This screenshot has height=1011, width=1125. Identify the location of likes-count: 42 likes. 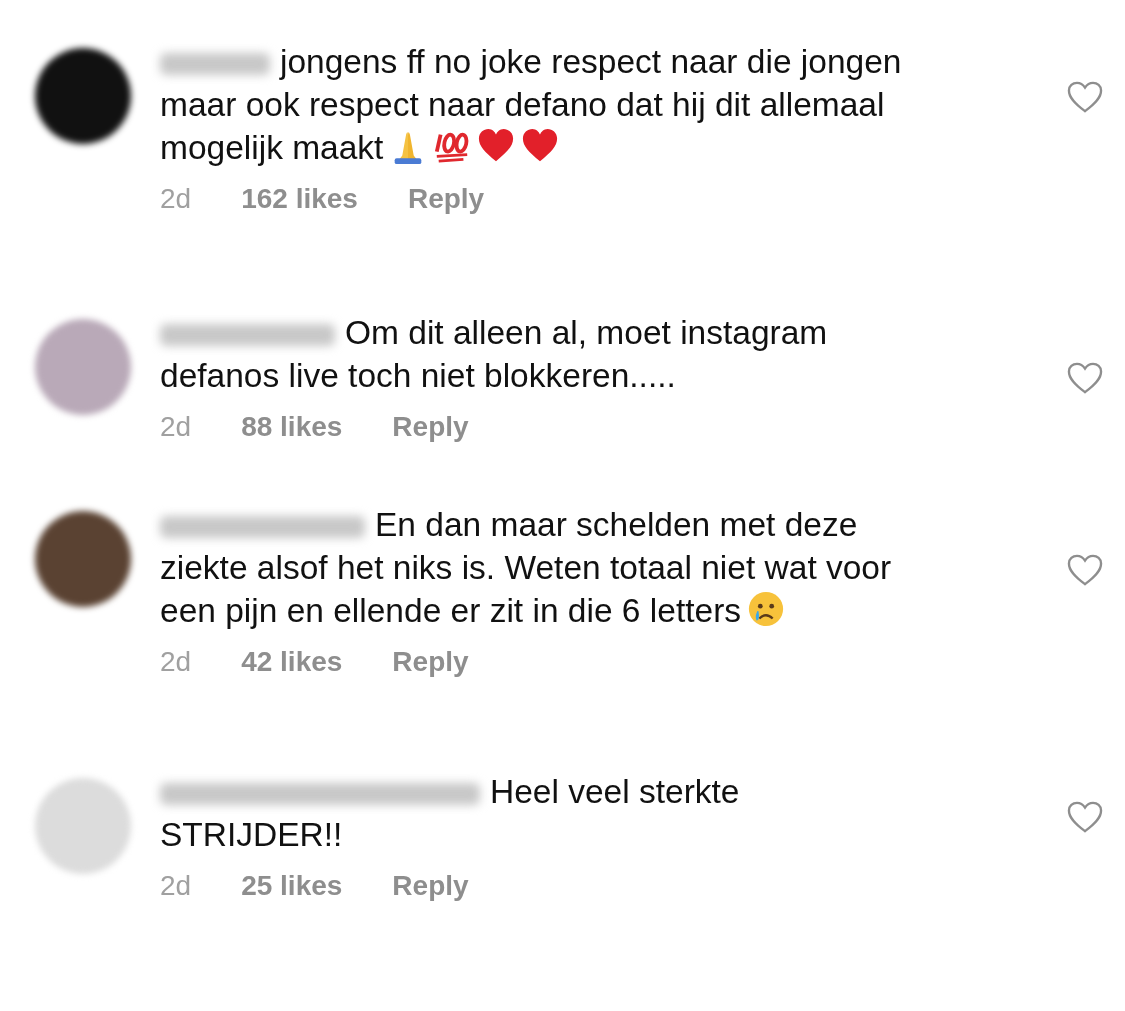
(292, 662).